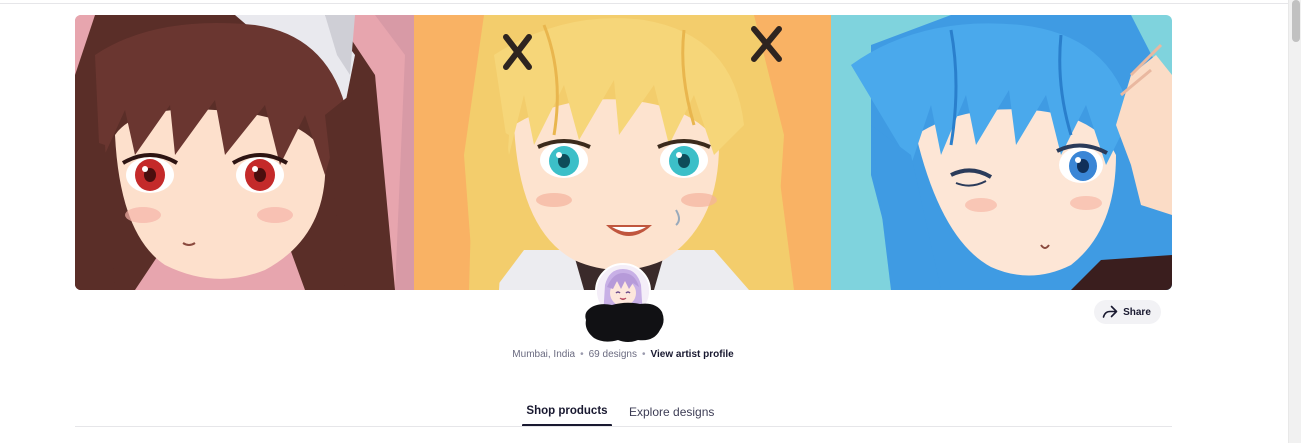  What do you see at coordinates (1296, 21) in the screenshot?
I see `scrollbar-thumb` at bounding box center [1296, 21].